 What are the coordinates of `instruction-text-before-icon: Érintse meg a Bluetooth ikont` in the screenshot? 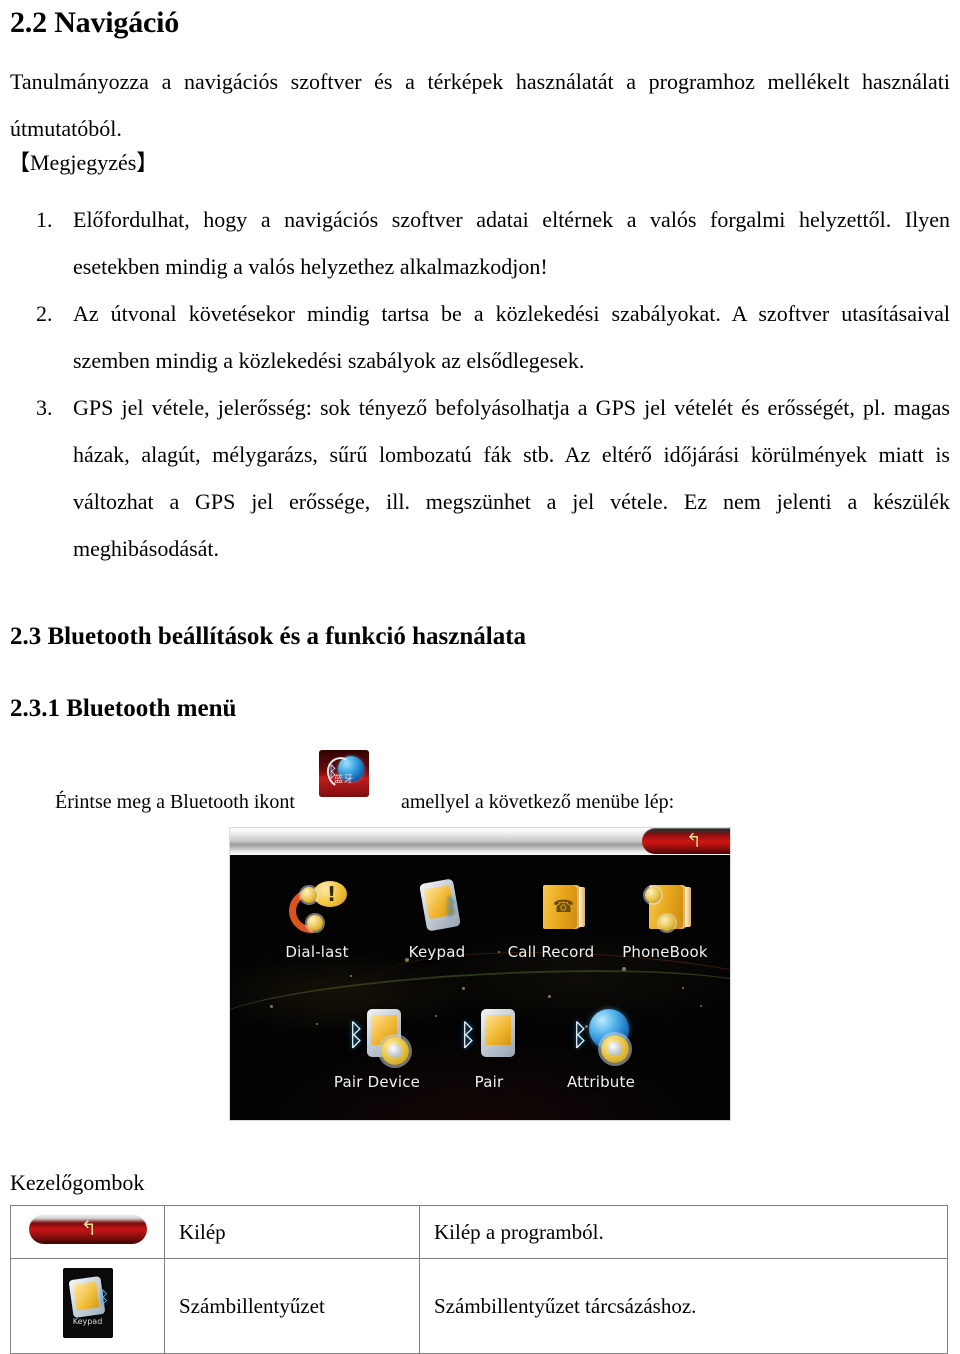 It's located at (175, 802).